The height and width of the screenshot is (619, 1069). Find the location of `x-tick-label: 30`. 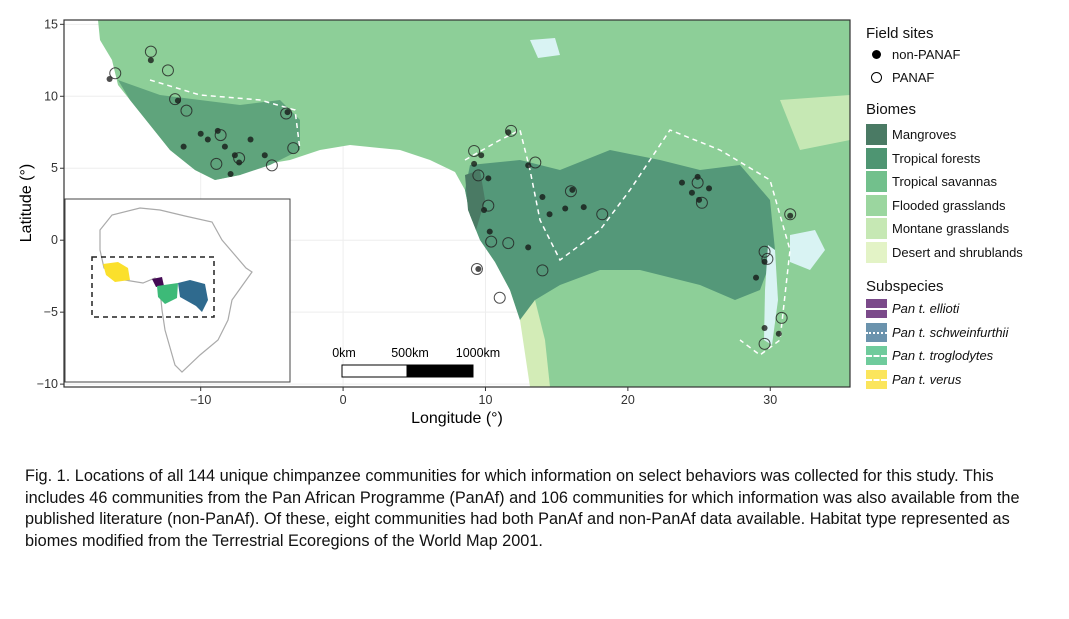

x-tick-label: 30 is located at coordinates (770, 400).